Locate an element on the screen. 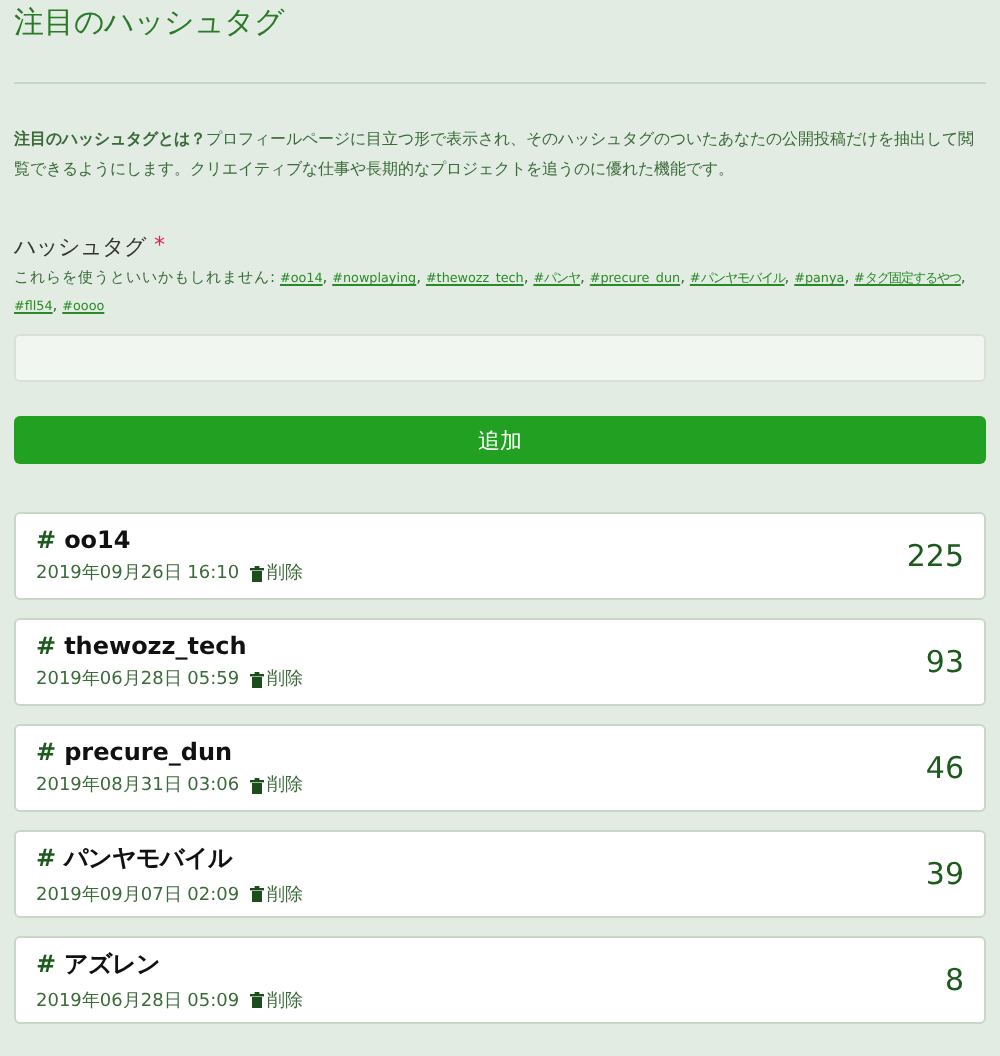 The image size is (1000, 1056). date-text: 2019年08月31日 03:06 is located at coordinates (138, 785).